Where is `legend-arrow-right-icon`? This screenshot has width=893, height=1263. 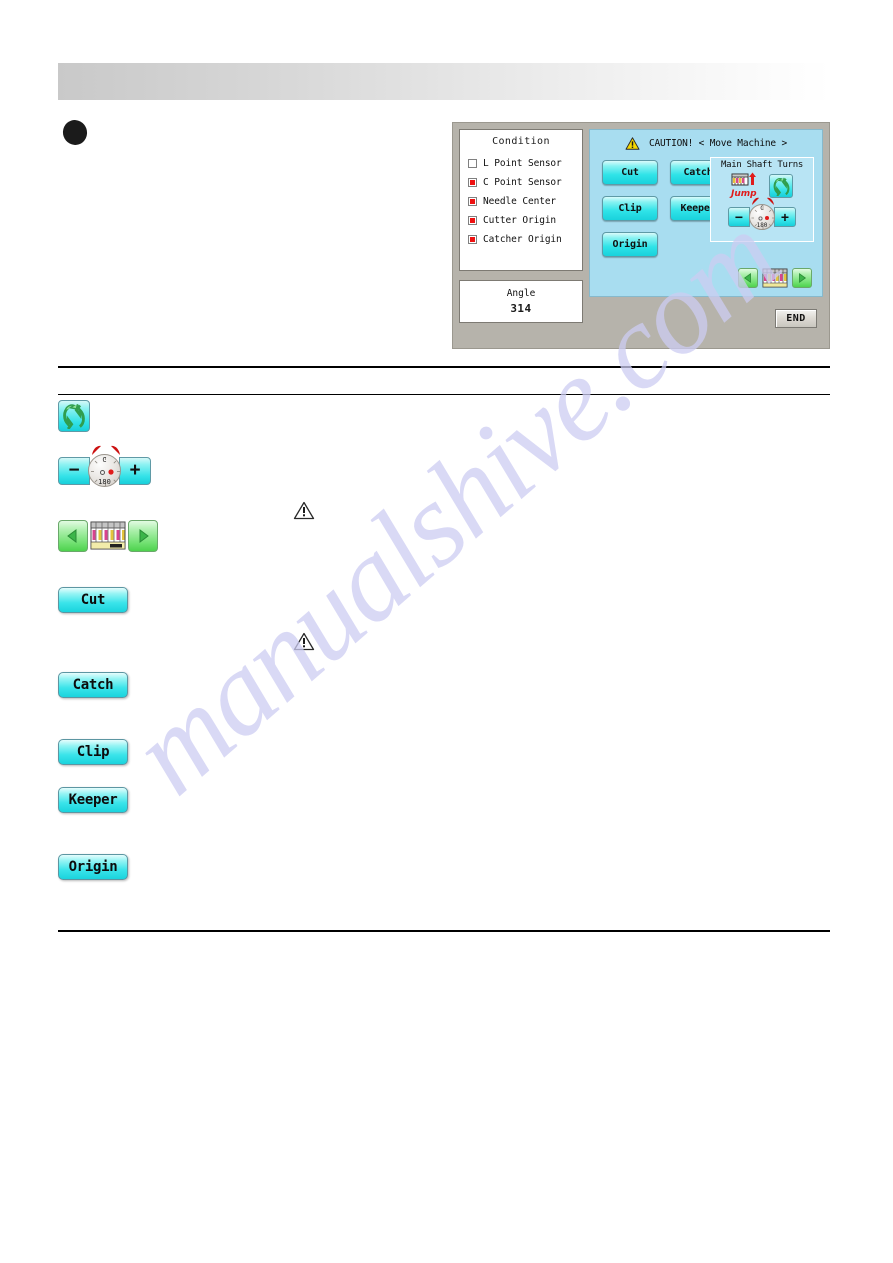 legend-arrow-right-icon is located at coordinates (143, 536).